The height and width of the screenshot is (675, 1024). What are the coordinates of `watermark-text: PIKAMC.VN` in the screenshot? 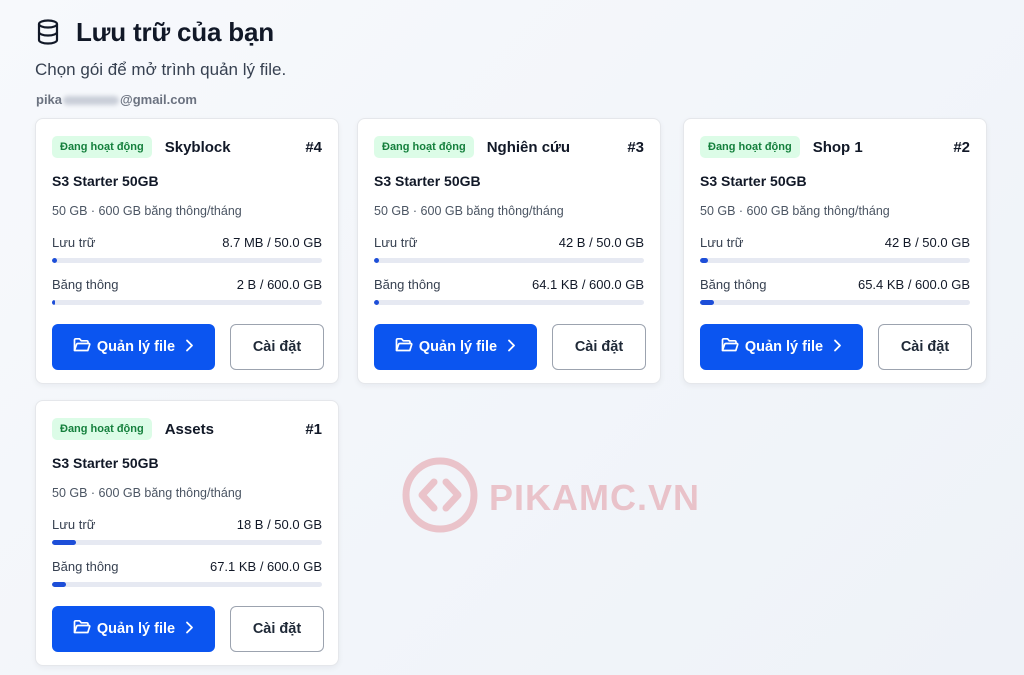 It's located at (595, 497).